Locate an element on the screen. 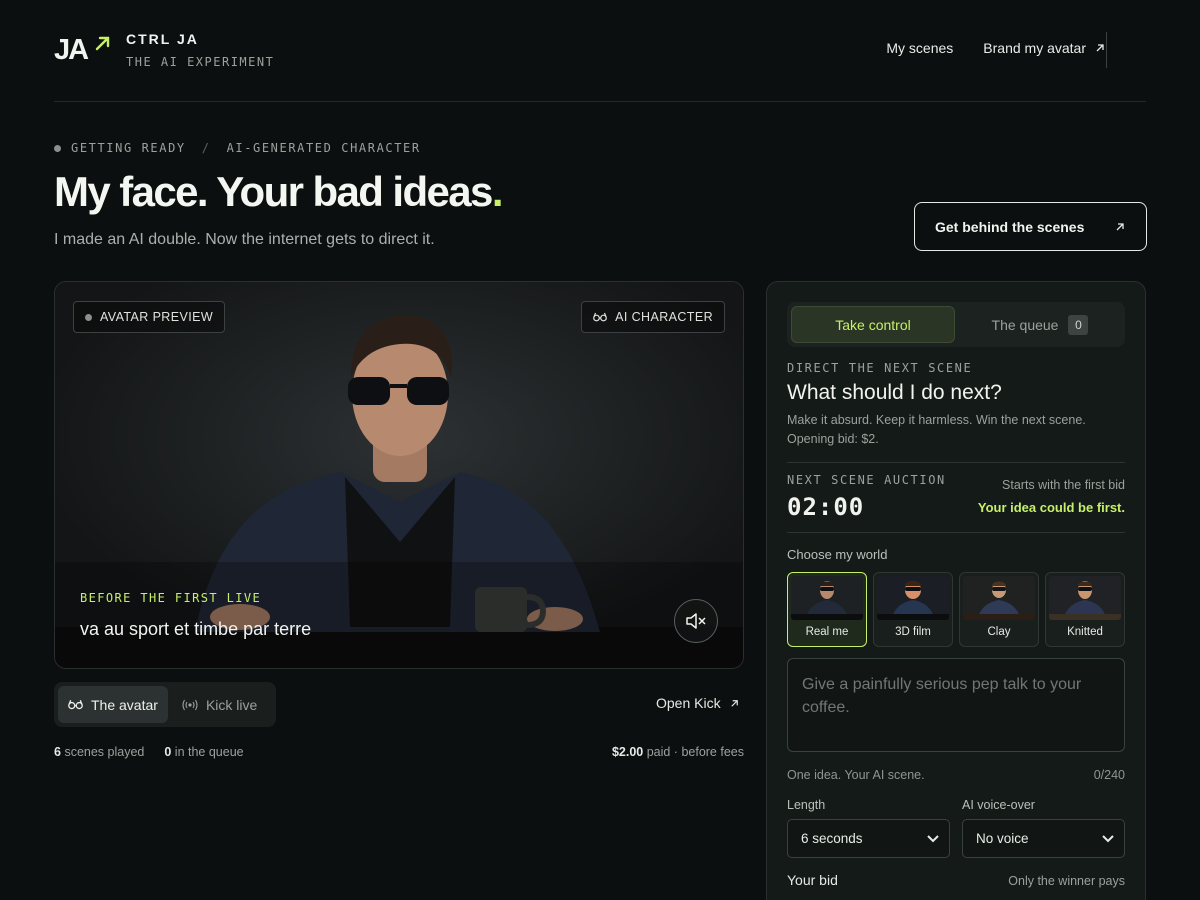 The width and height of the screenshot is (1200, 900). mute-button is located at coordinates (696, 621).